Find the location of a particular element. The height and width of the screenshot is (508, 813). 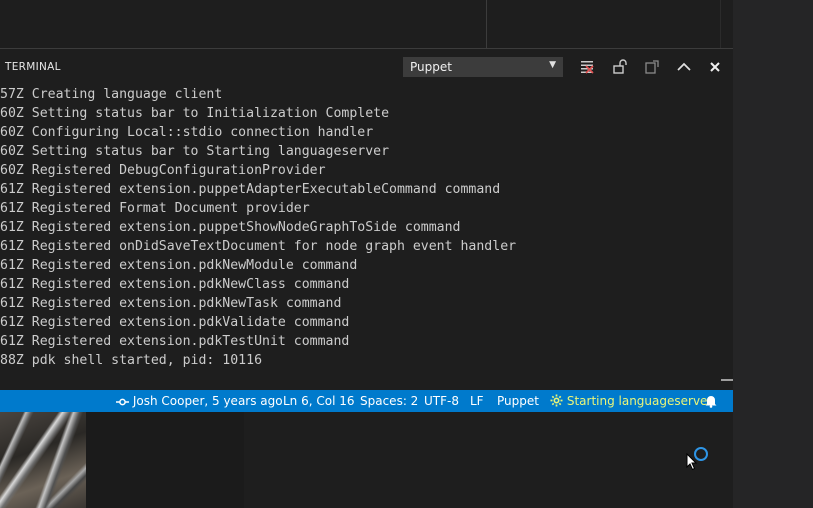

chevron-down-icon: ▼ is located at coordinates (552, 65).